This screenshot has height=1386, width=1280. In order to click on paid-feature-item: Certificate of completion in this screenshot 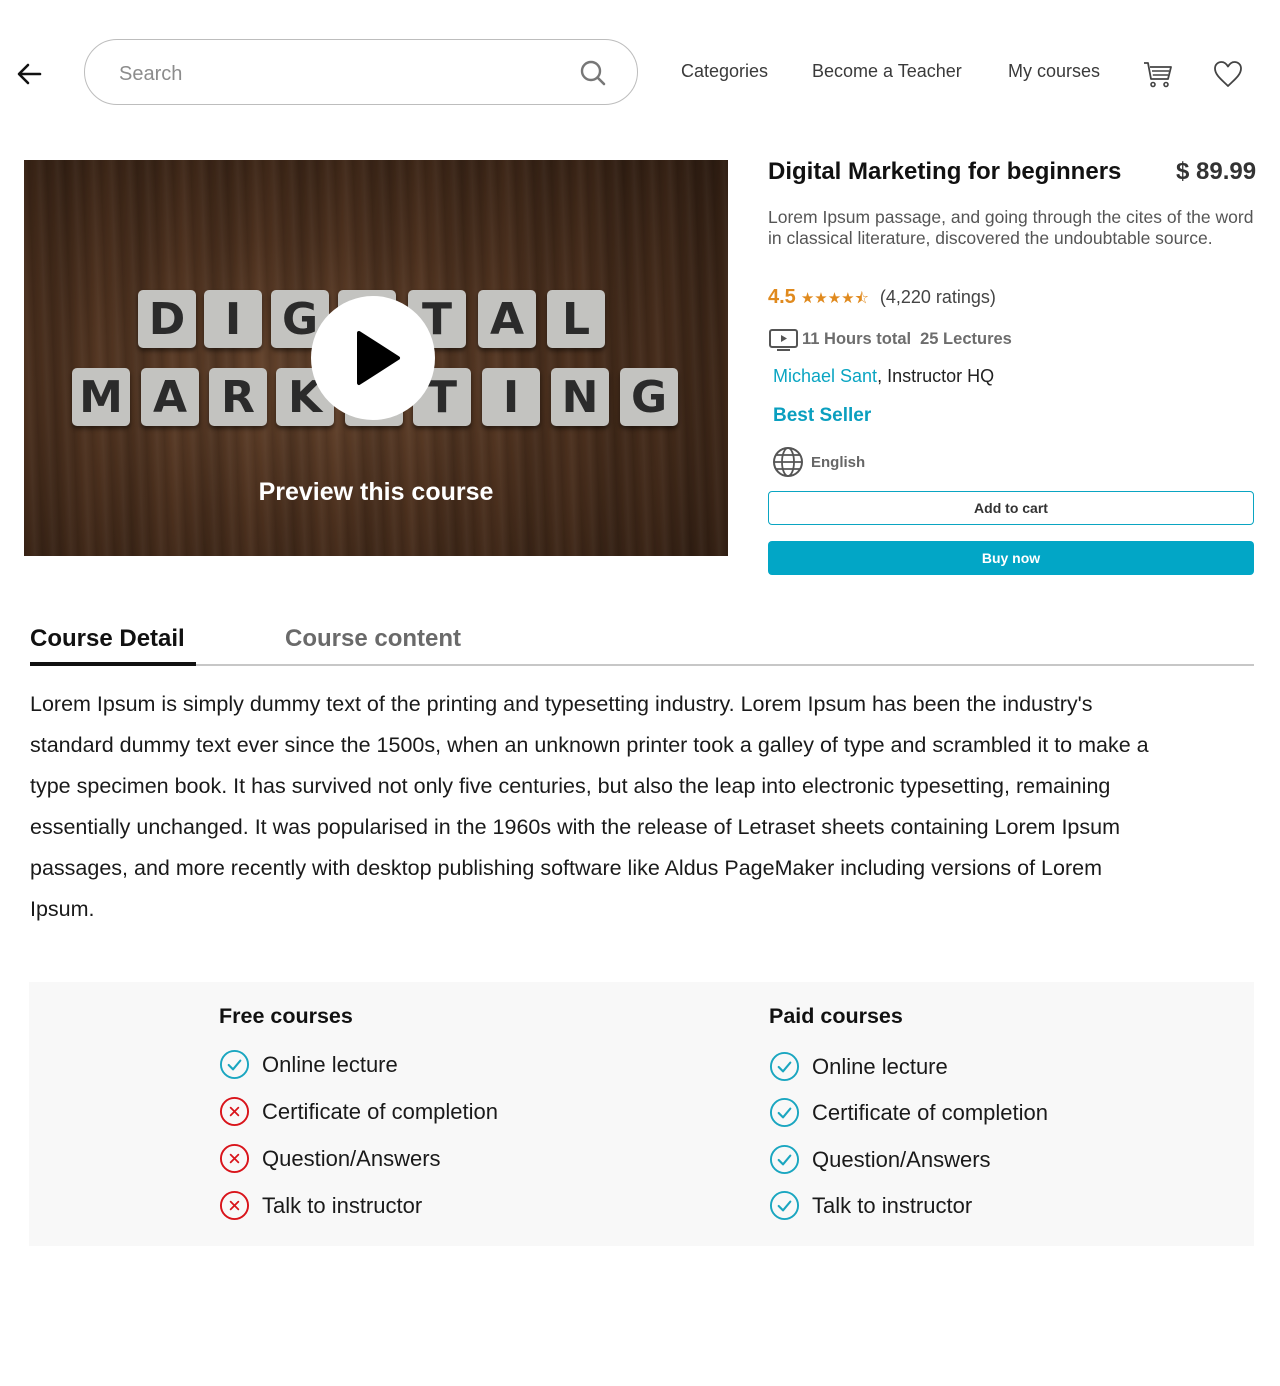, I will do `click(908, 1112)`.